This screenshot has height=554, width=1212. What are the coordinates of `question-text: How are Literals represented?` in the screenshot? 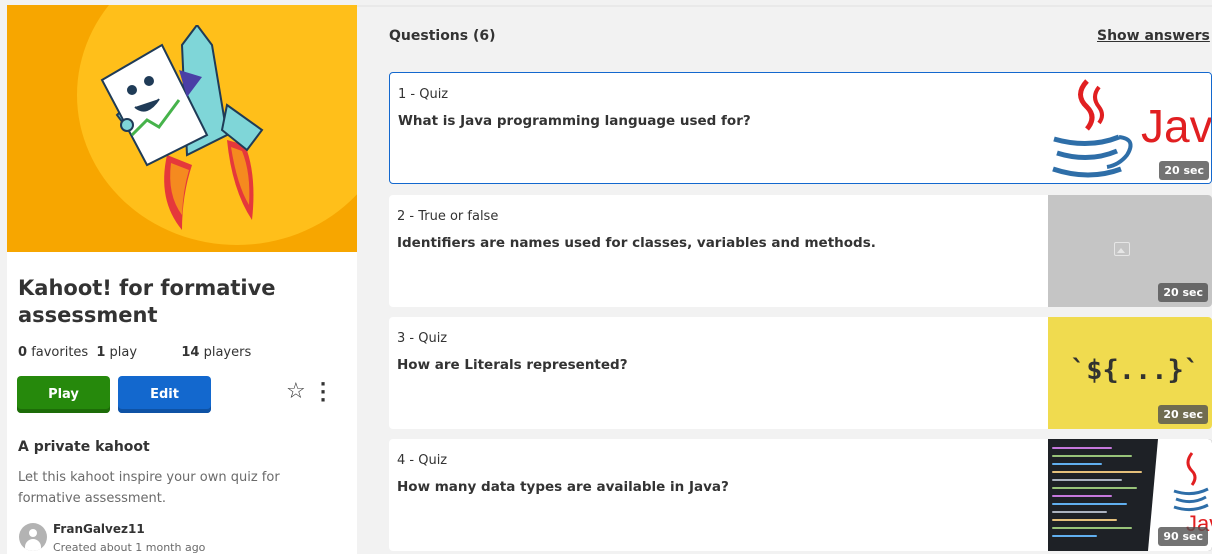 It's located at (512, 365).